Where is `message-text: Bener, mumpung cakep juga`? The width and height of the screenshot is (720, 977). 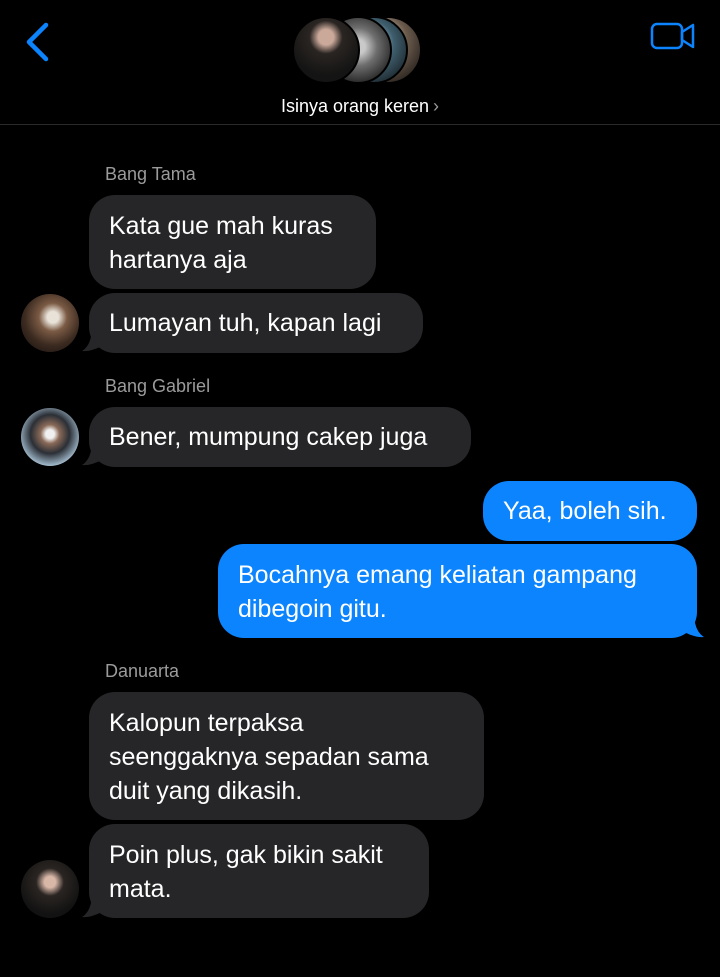 message-text: Bener, mumpung cakep juga is located at coordinates (268, 437).